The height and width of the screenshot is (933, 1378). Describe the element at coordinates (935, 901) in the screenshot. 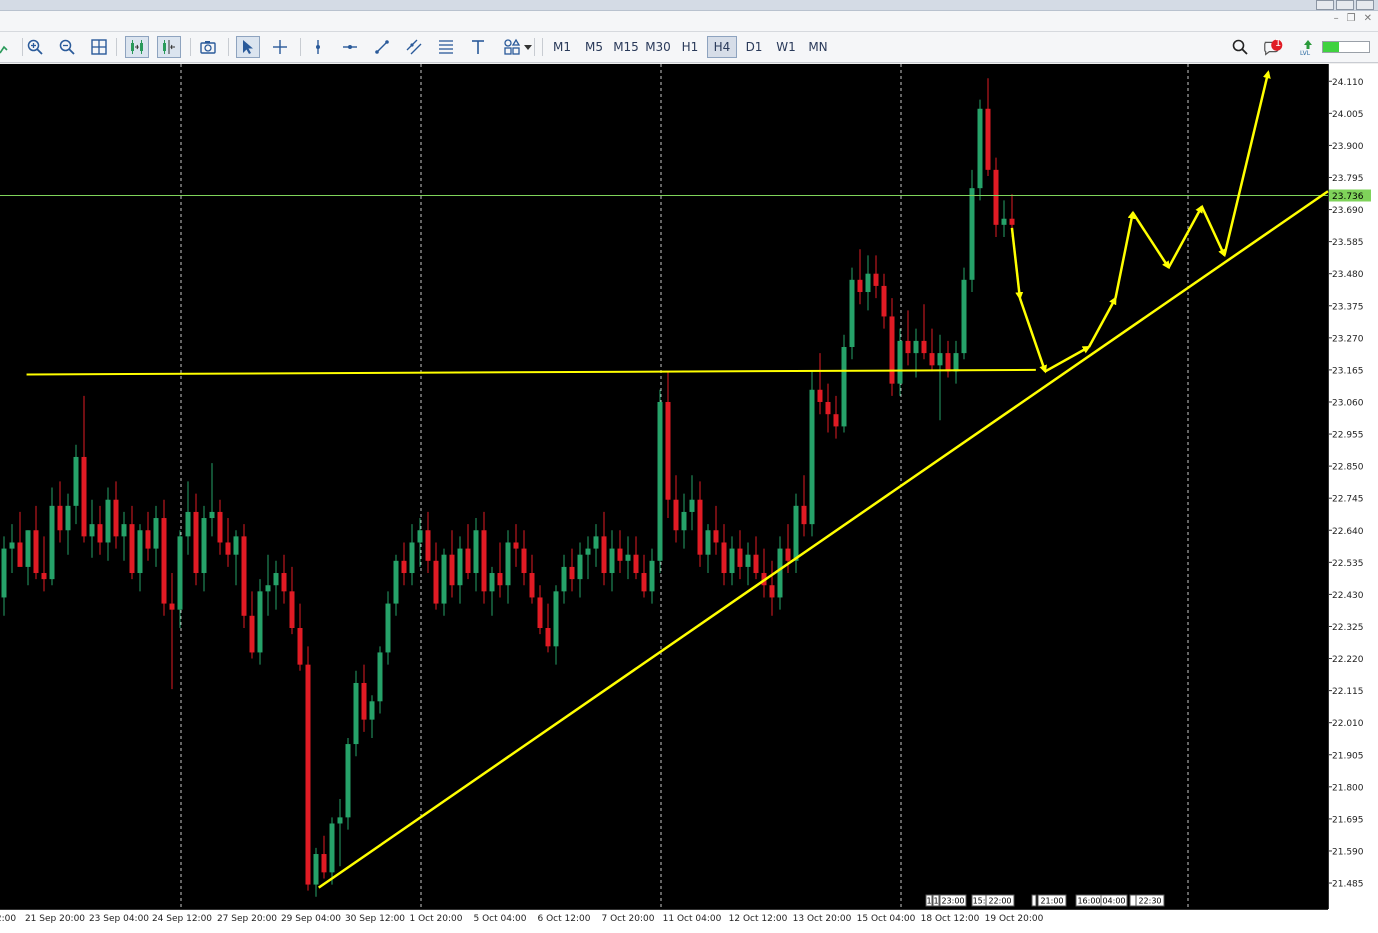

I see `time-marker-label: 1` at that location.